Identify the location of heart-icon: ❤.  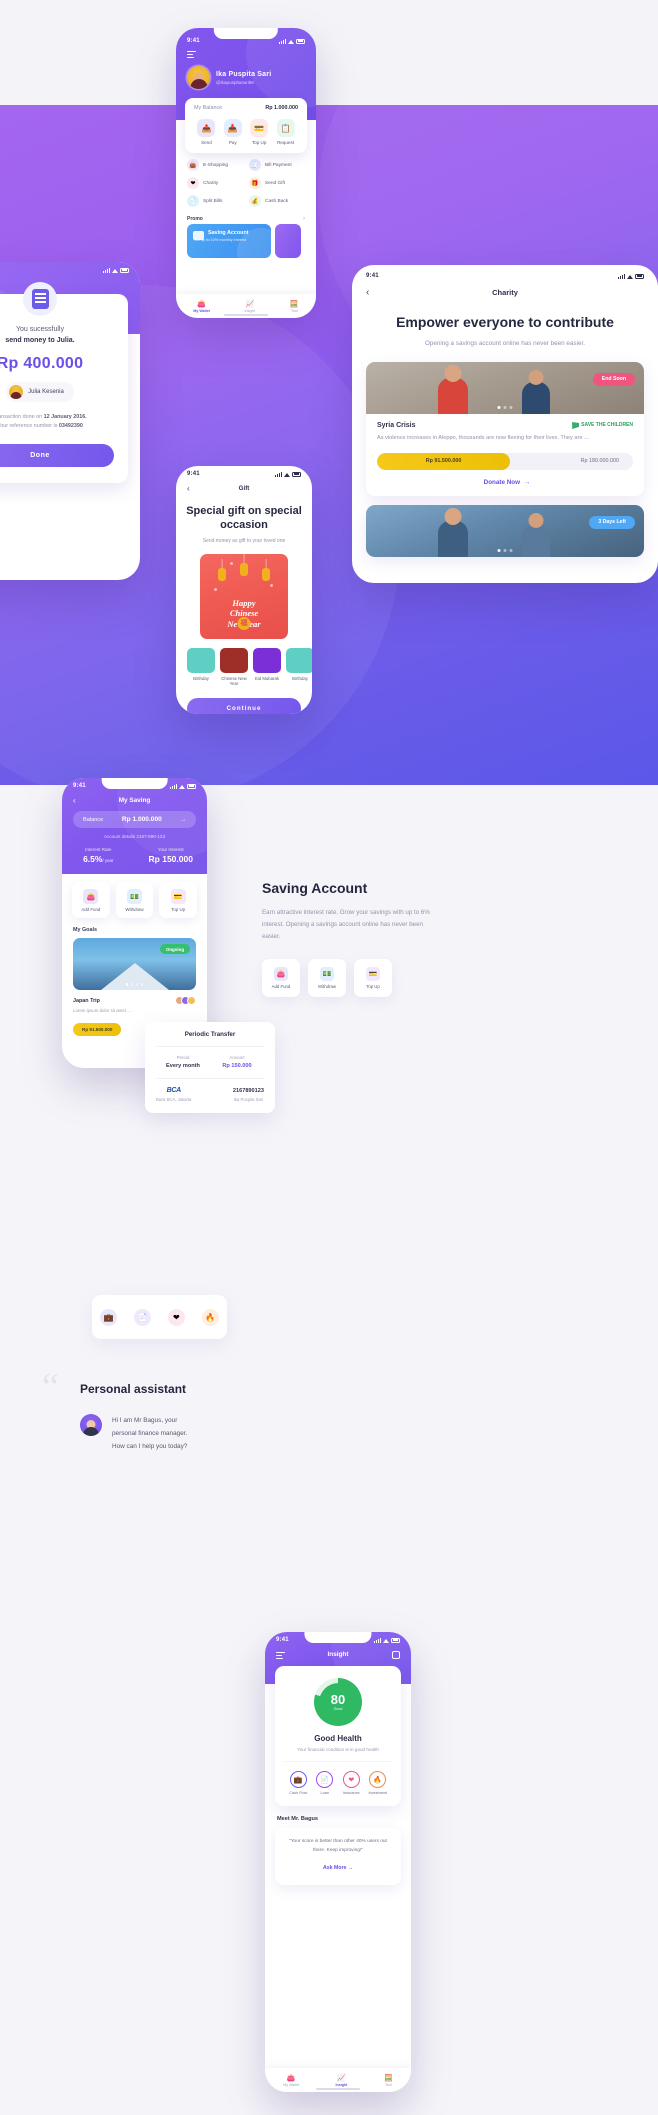
(193, 183).